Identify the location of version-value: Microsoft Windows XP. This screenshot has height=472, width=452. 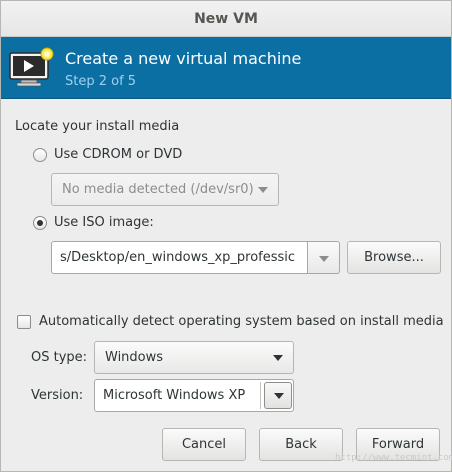
(174, 395).